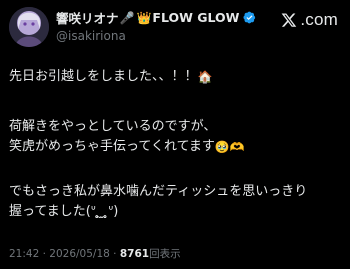  Describe the element at coordinates (24, 254) in the screenshot. I see `post-time: 21:42` at that location.